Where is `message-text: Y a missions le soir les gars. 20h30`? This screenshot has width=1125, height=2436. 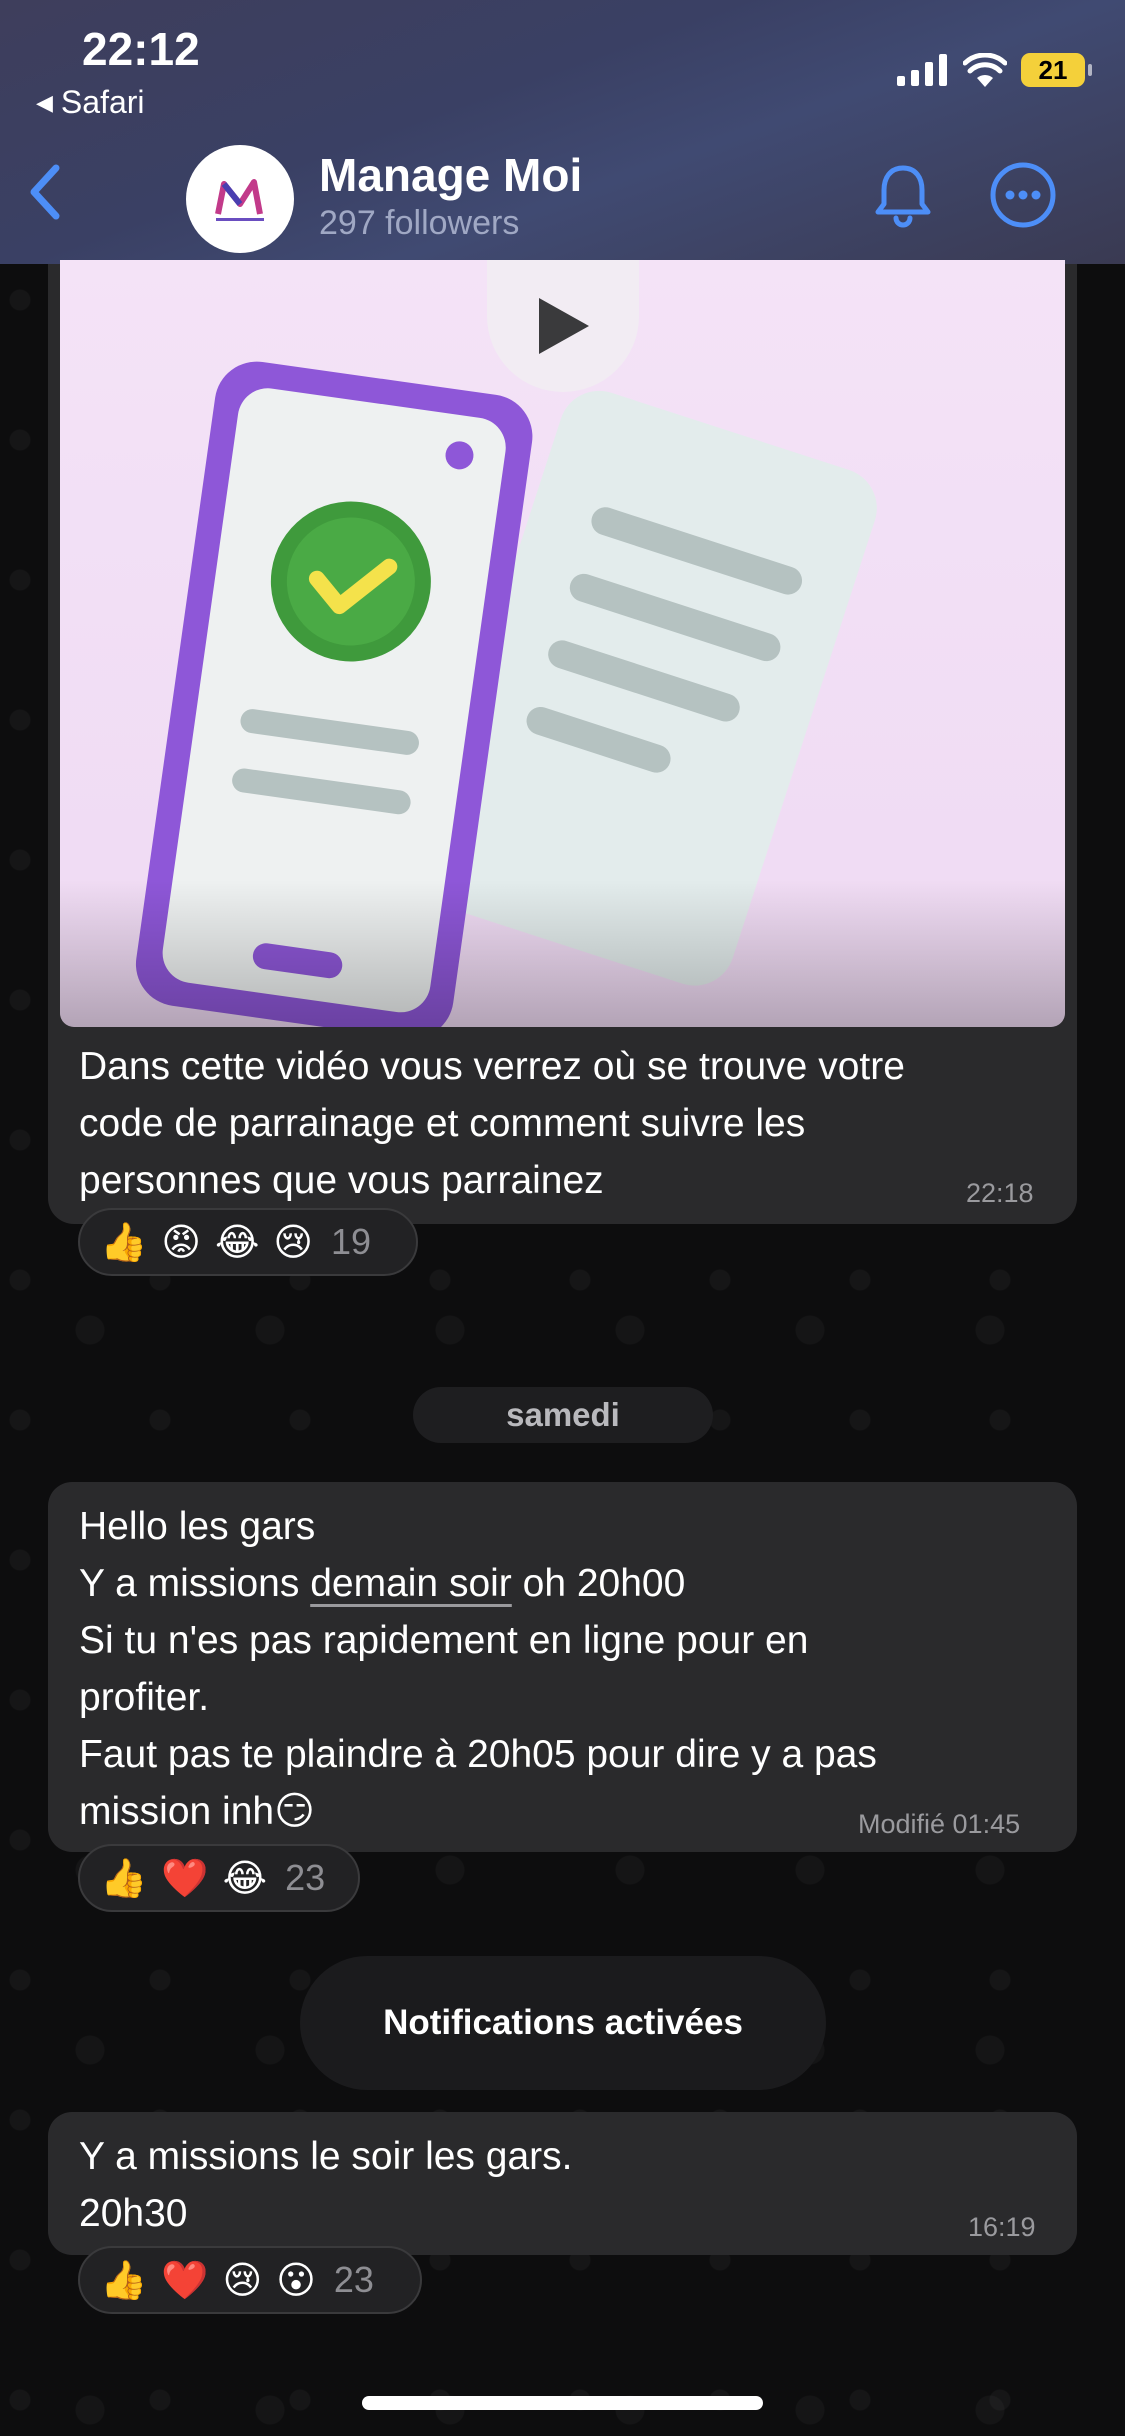 message-text: Y a missions le soir les gars. 20h30 is located at coordinates (326, 2185).